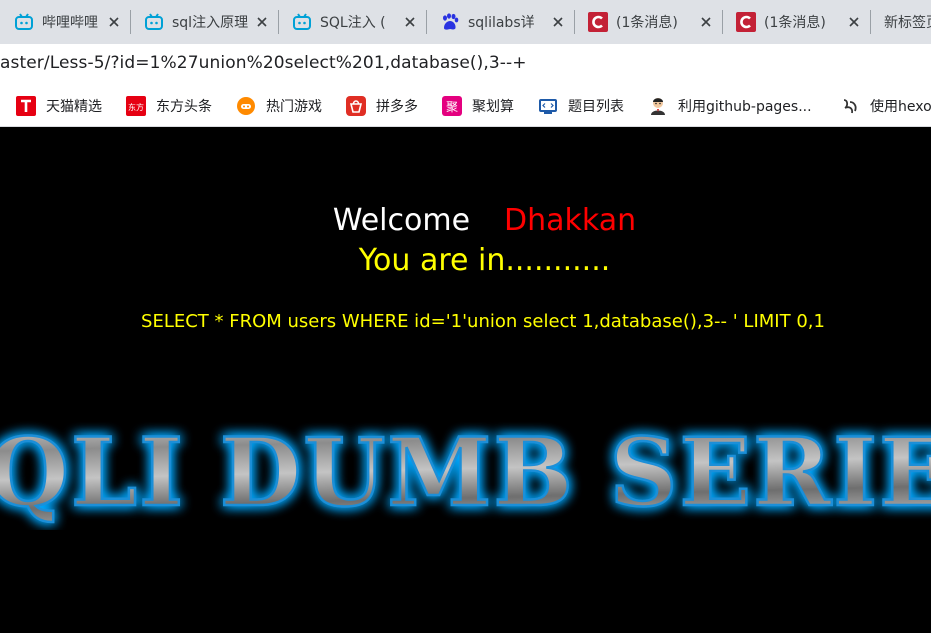  What do you see at coordinates (596, 107) in the screenshot?
I see `bookmark-label: 题目列表` at bounding box center [596, 107].